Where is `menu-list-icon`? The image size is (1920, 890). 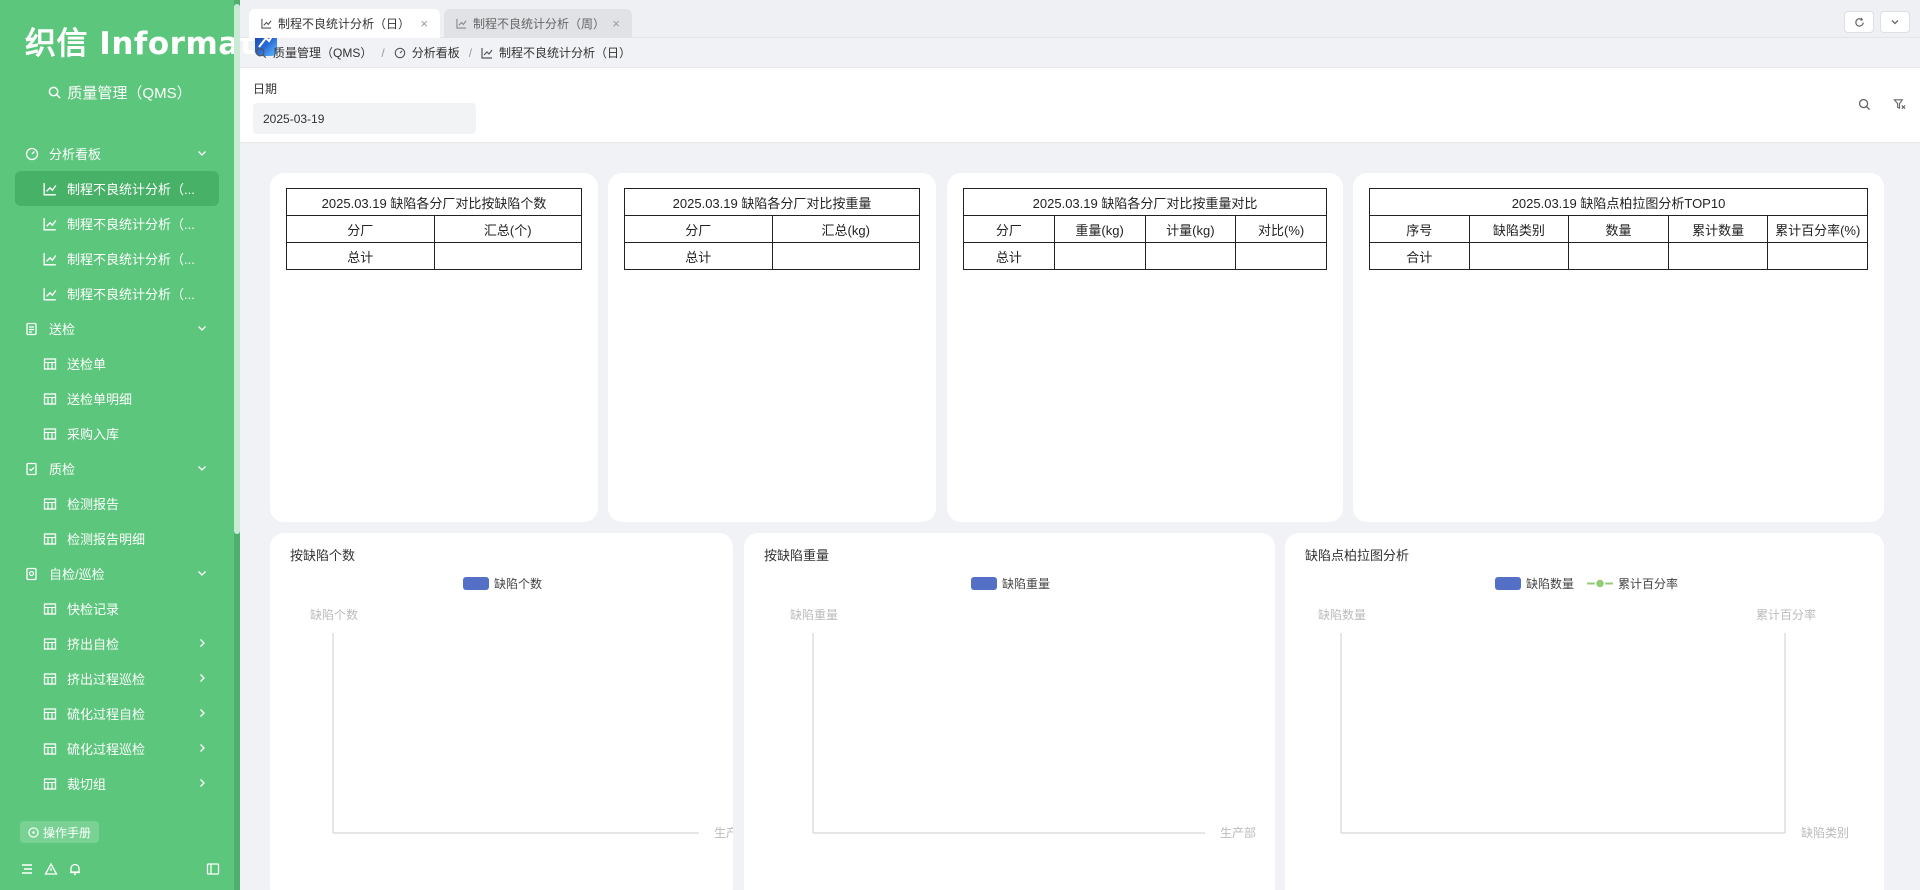
menu-list-icon is located at coordinates (27, 869).